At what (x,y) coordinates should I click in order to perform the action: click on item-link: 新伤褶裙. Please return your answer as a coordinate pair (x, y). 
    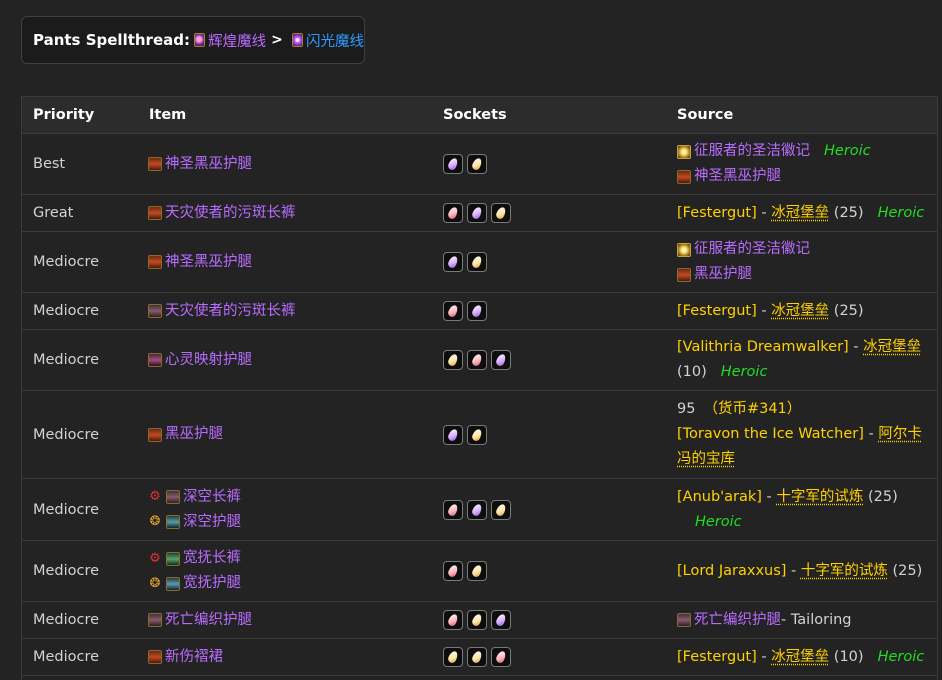
    Looking at the image, I should click on (194, 657).